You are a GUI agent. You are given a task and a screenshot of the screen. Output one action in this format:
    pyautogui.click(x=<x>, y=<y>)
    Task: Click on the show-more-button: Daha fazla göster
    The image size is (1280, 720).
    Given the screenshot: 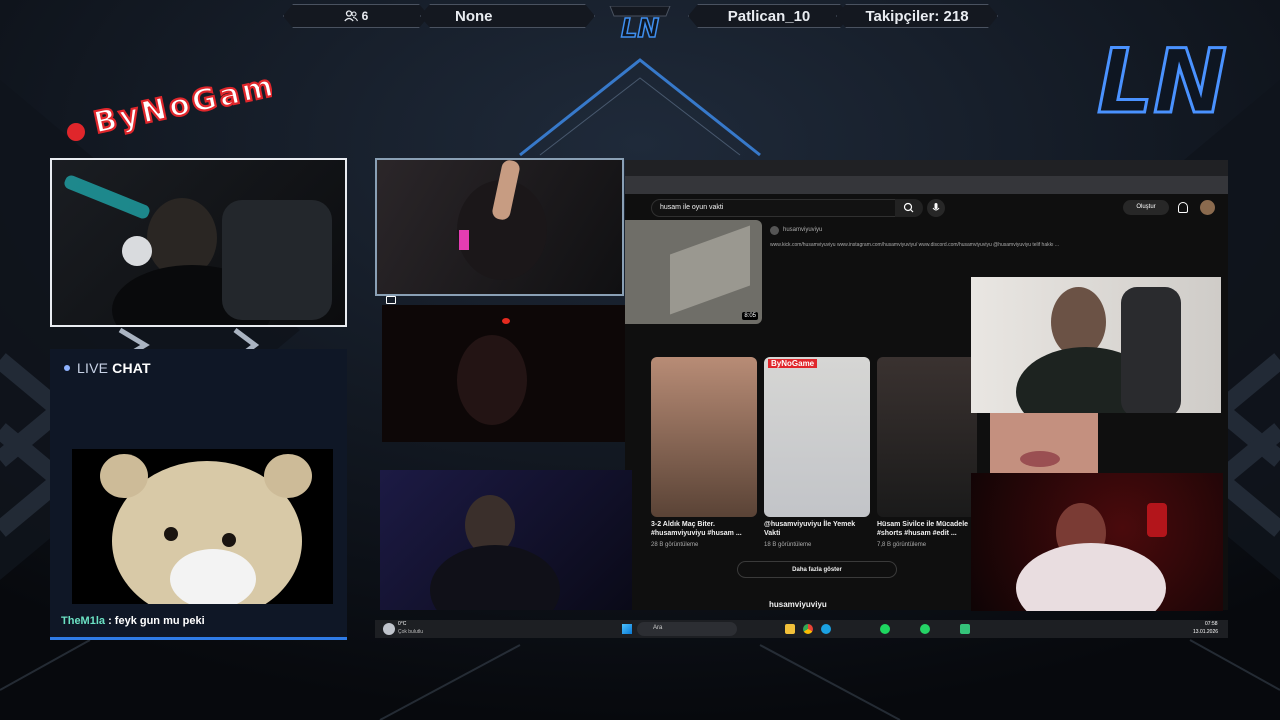 What is the action you would take?
    pyautogui.click(x=817, y=569)
    